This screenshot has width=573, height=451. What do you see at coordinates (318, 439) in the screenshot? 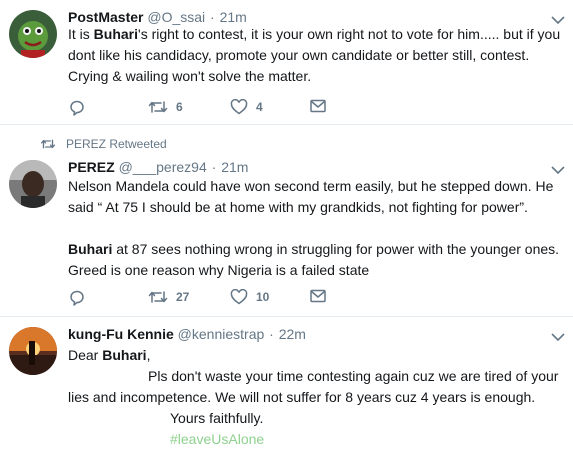
I see `hashtag-link: #leaveUsAlone` at bounding box center [318, 439].